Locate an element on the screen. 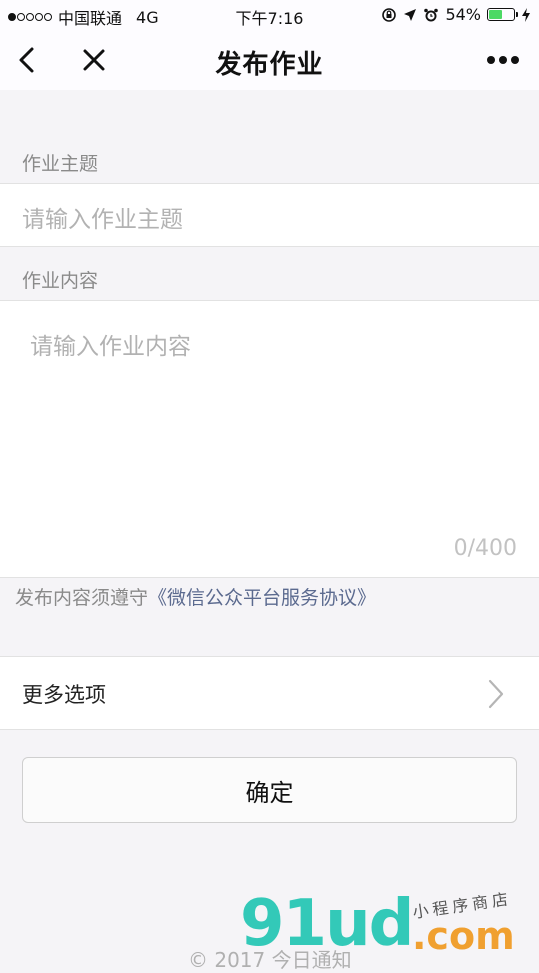 The width and height of the screenshot is (539, 973). status-right: 54% is located at coordinates (456, 14).